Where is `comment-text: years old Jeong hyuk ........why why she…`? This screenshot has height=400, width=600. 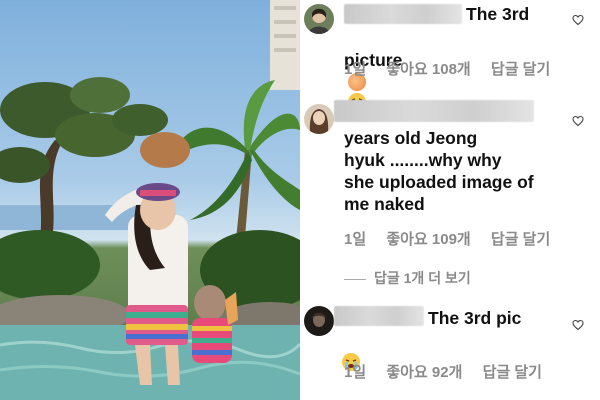
comment-text: years old Jeong hyuk ........why why she… is located at coordinates (439, 171).